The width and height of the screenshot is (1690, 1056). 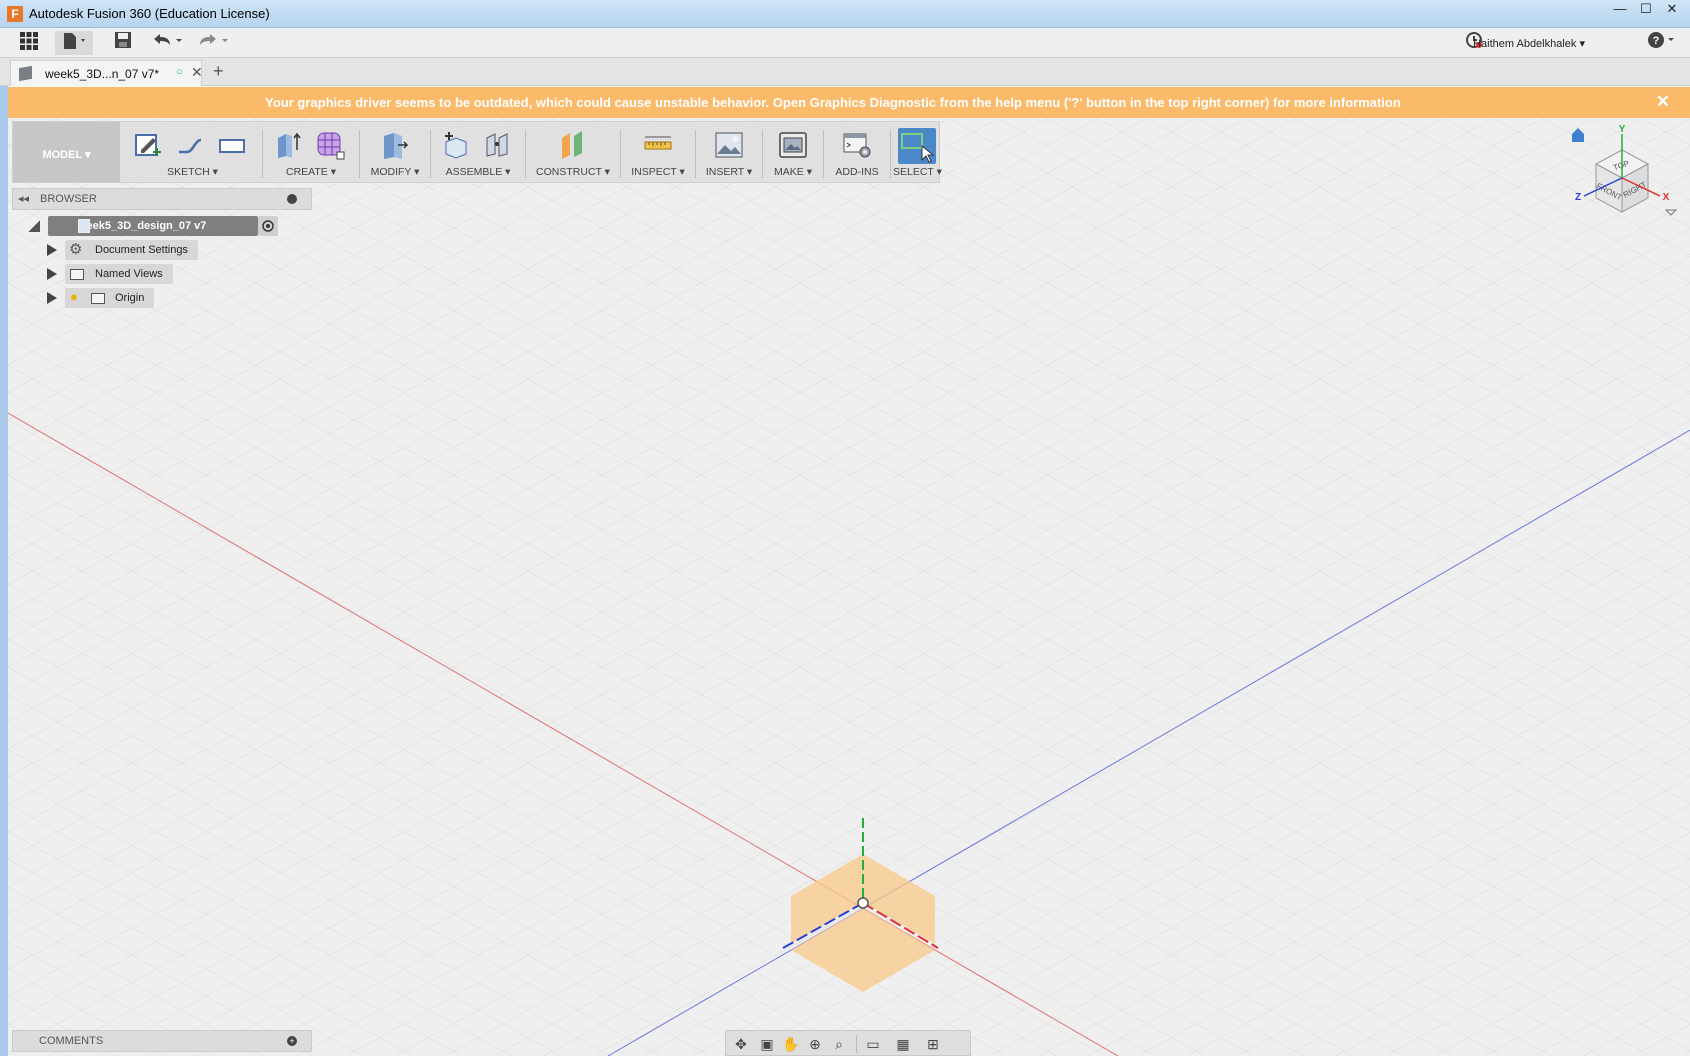 I want to click on document-tab: week5_3D...n_07 v7* ○ ✕, so click(x=106, y=73).